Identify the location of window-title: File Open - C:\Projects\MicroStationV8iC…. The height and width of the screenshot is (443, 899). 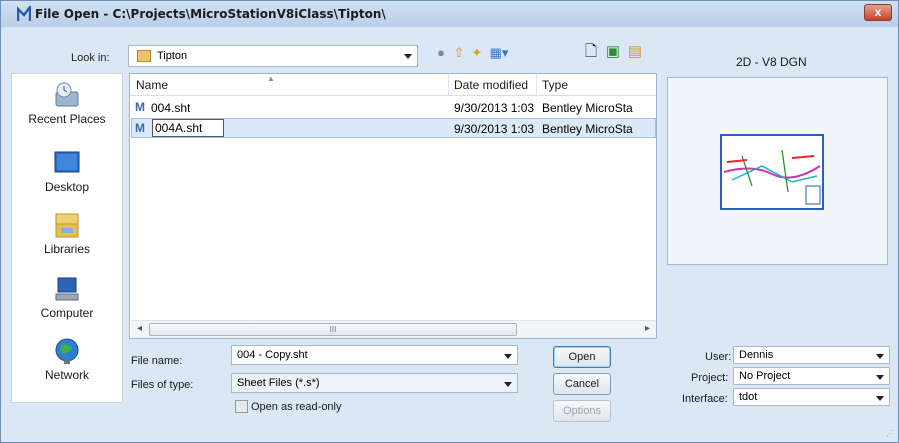
(210, 14).